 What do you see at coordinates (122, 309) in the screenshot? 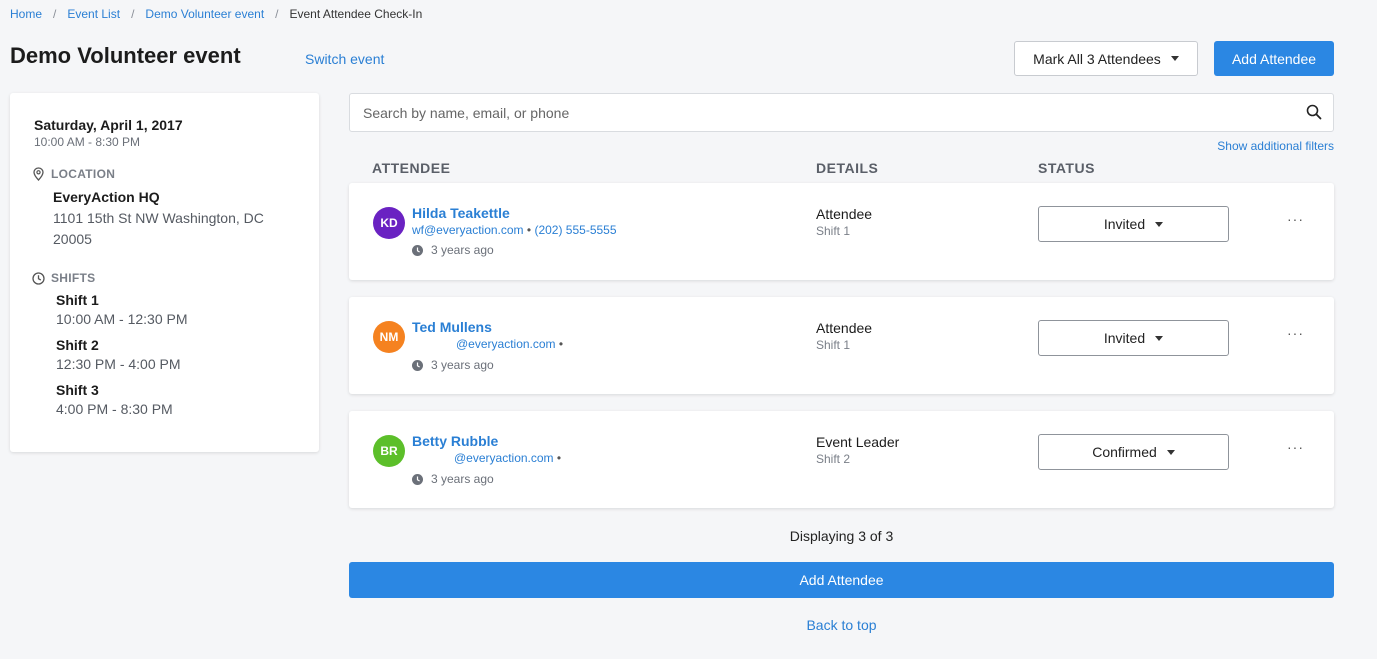
I see `shift-item: Shift 1 10:00 AM - 12:30 PM` at bounding box center [122, 309].